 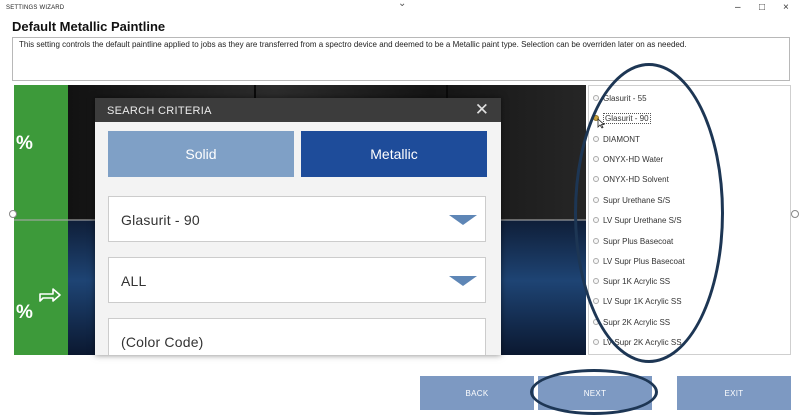 I want to click on radio-item-supr-2k-acrylic: Supr 2K Acrylic SS, so click(x=631, y=322).